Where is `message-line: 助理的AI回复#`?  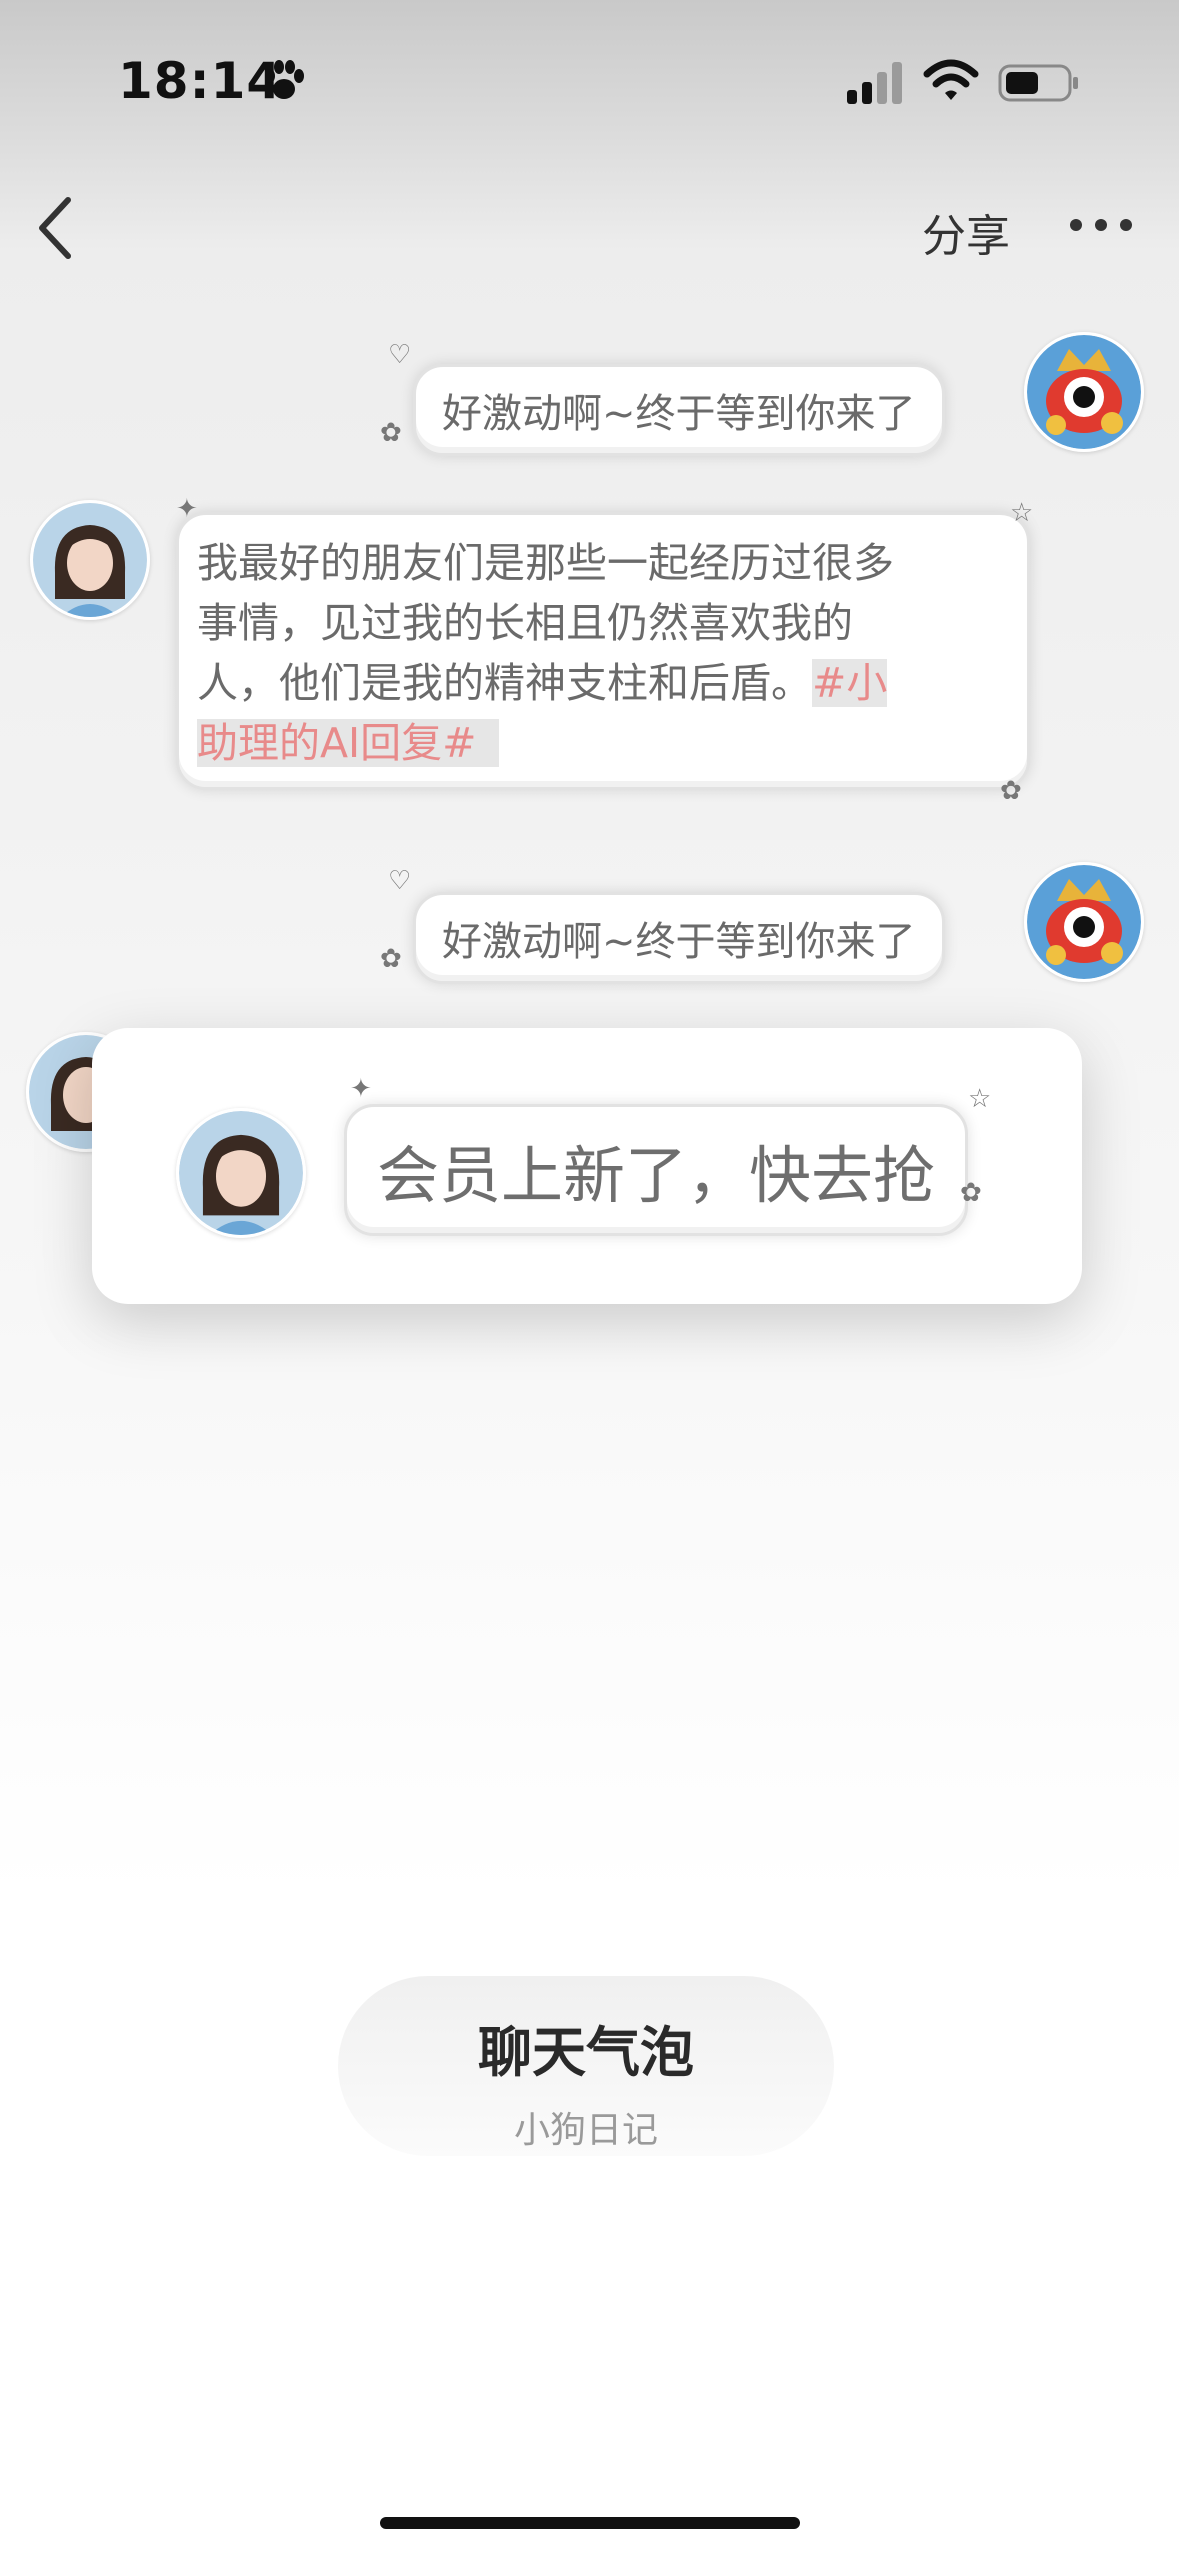 message-line: 助理的AI回复# is located at coordinates (603, 743).